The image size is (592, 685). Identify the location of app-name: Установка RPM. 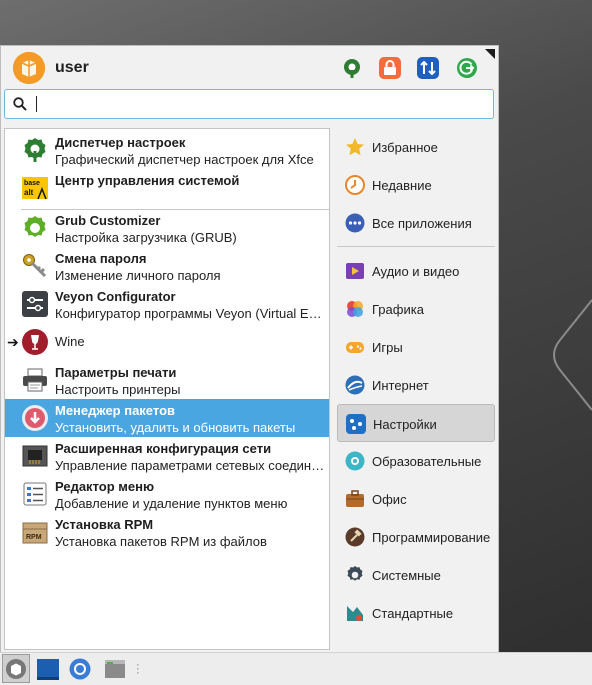
(104, 524).